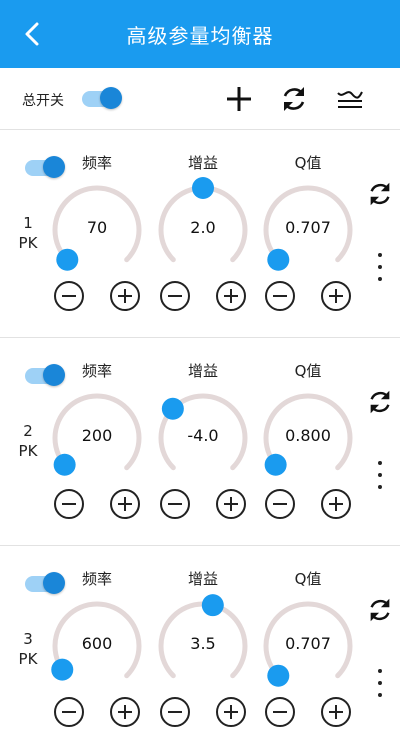  What do you see at coordinates (200, 99) in the screenshot?
I see `toolbar: 总开关` at bounding box center [200, 99].